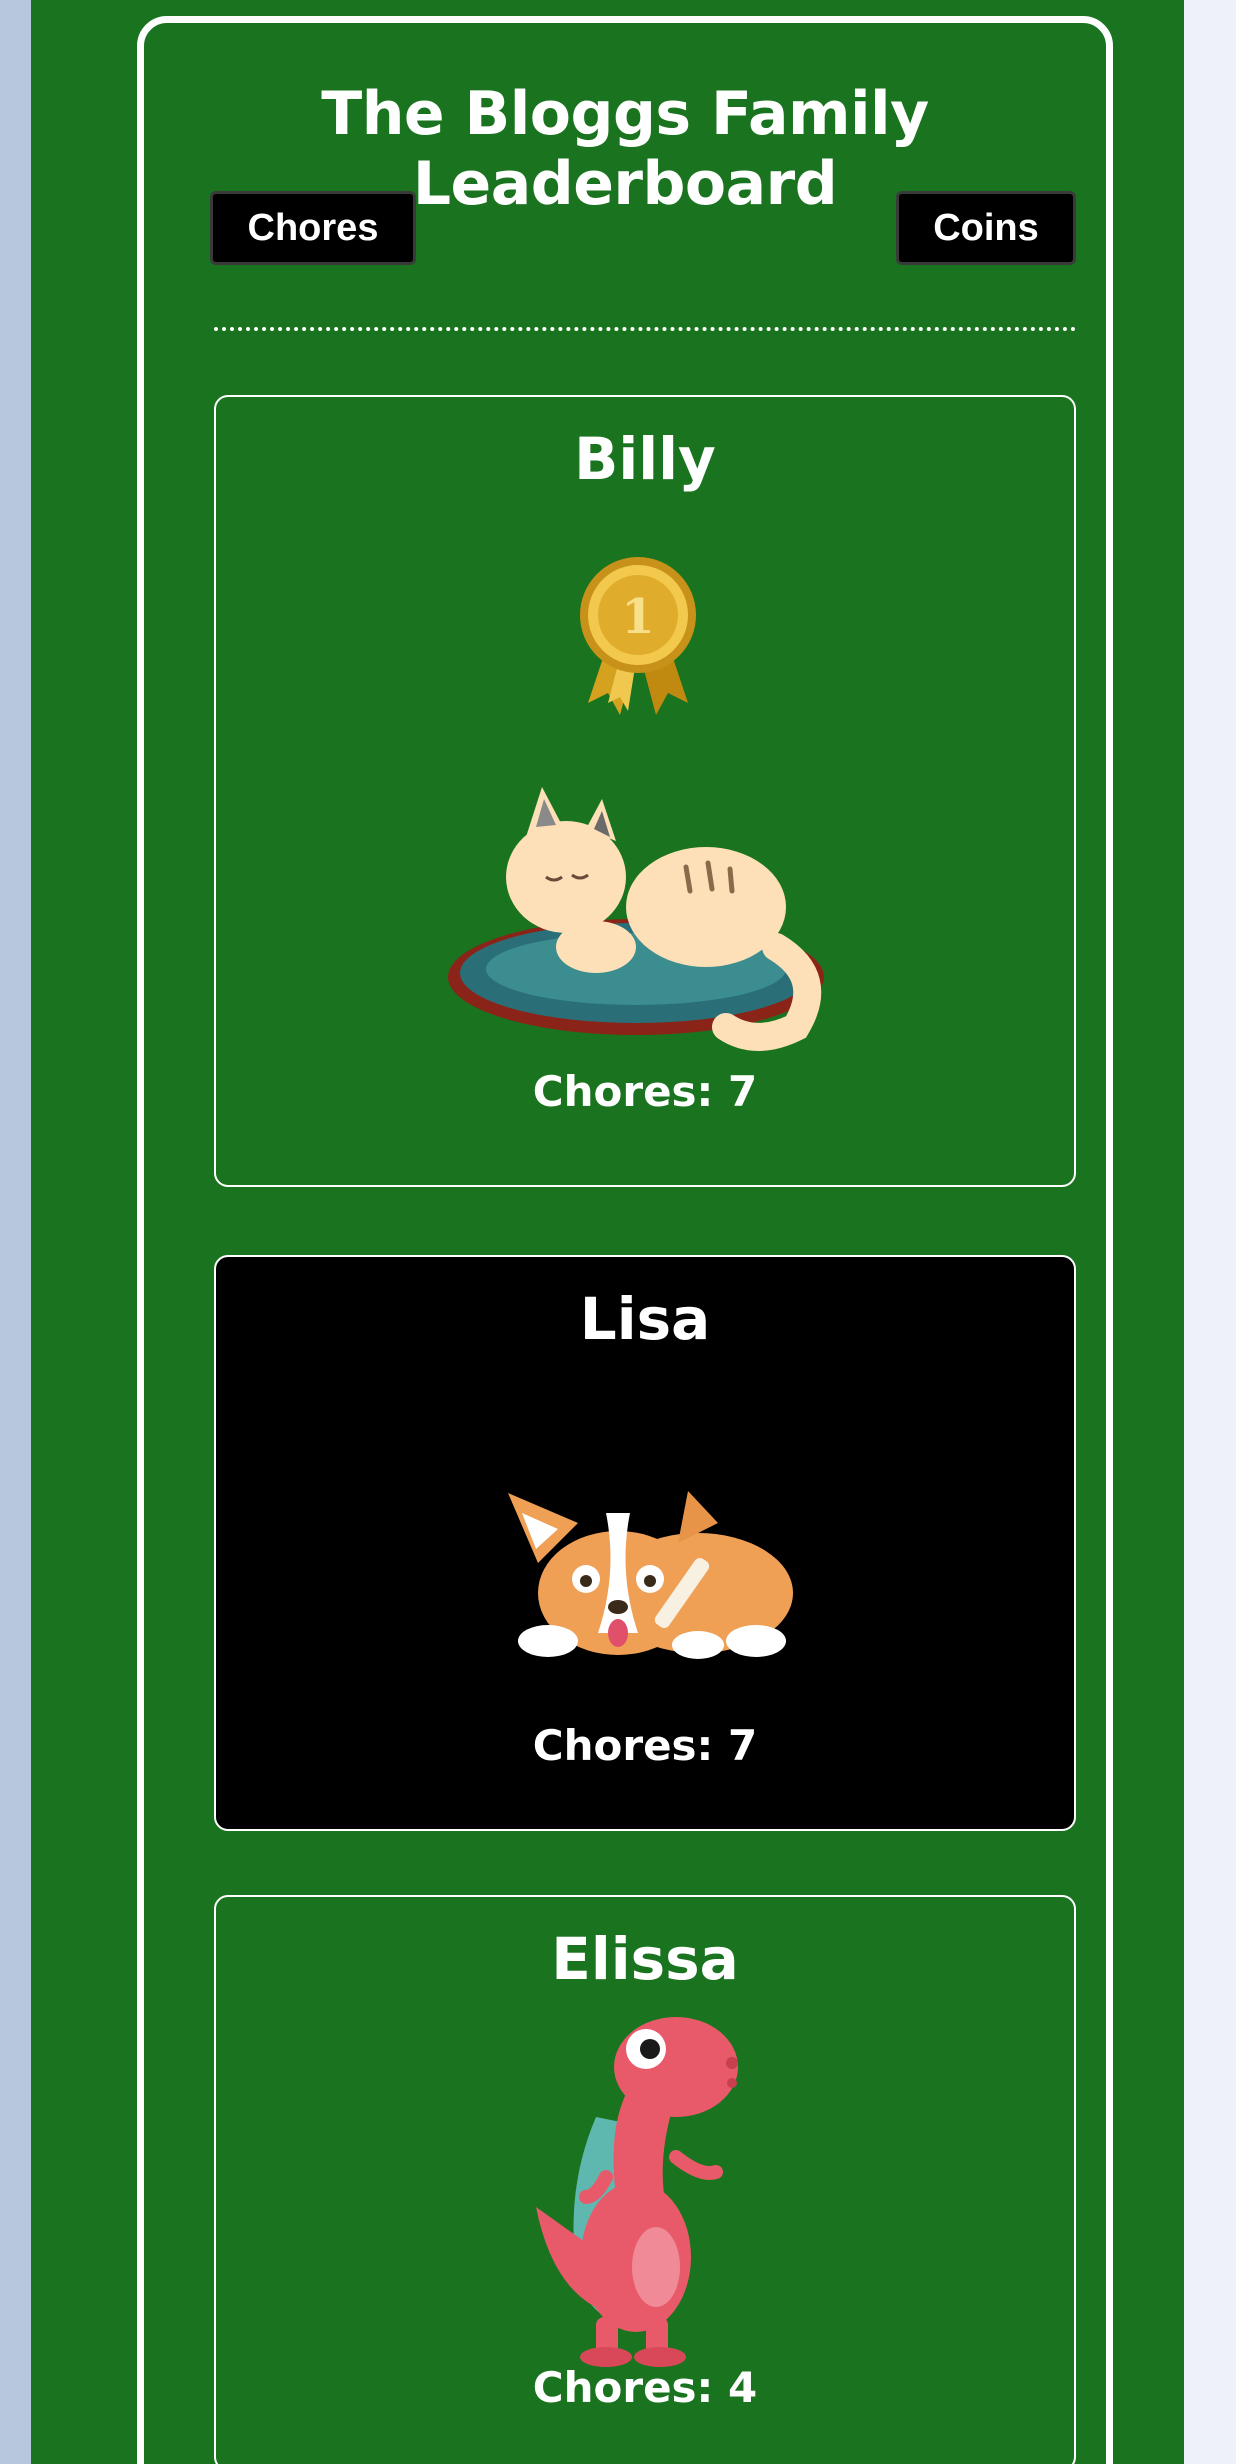  What do you see at coordinates (636, 919) in the screenshot?
I see `sleeping-cat-icon` at bounding box center [636, 919].